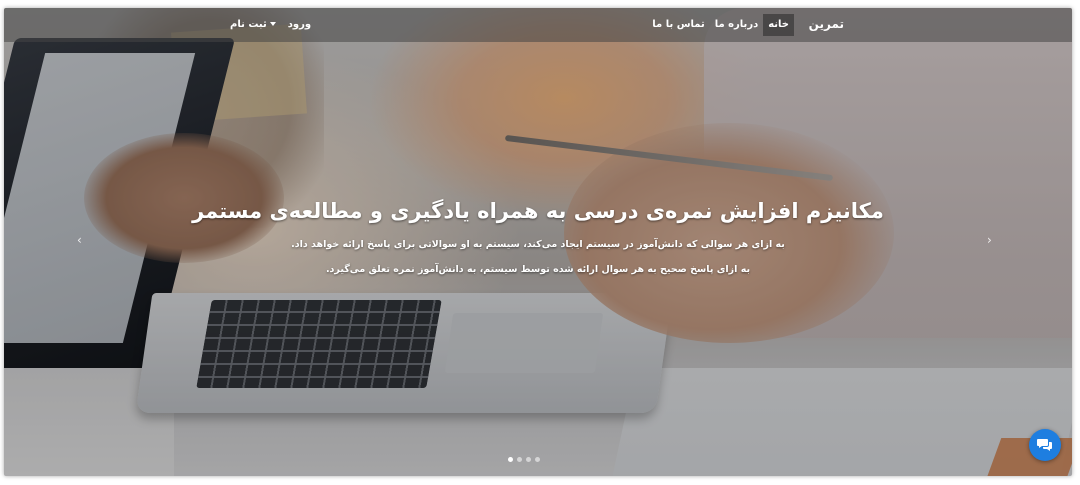 This screenshot has width=1080, height=485. I want to click on chat-bubbles-icon, so click(1044, 445).